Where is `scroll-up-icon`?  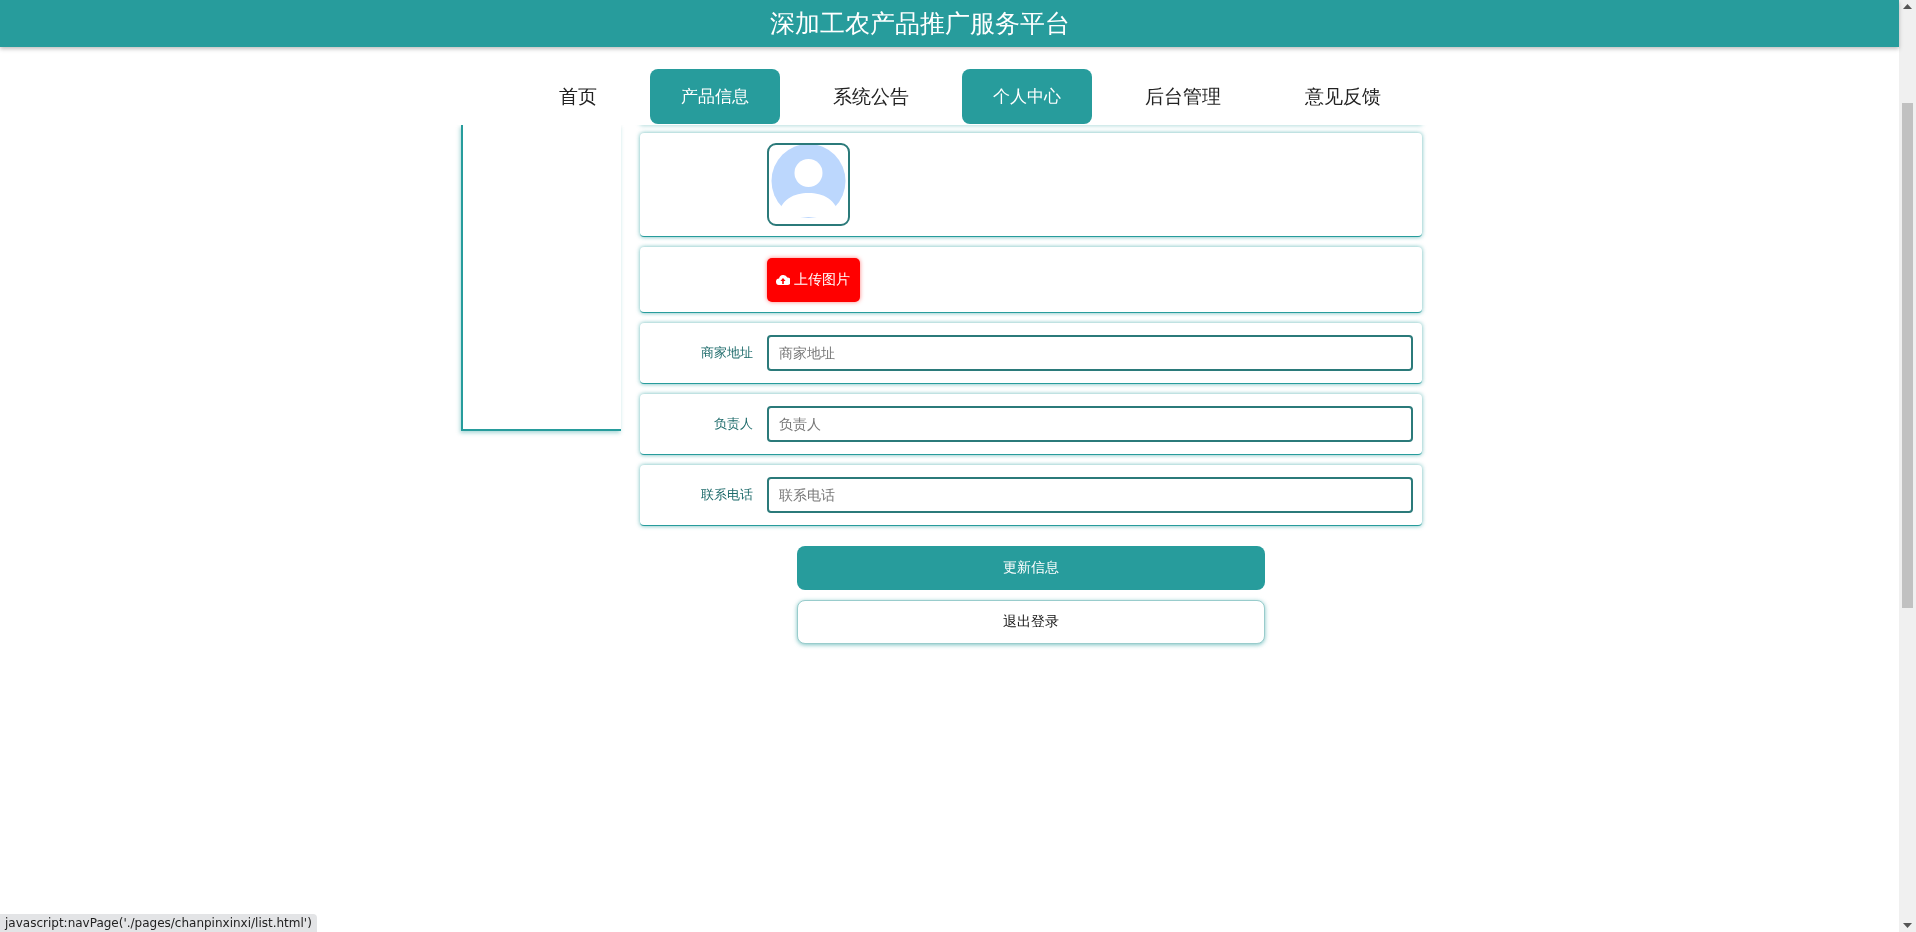 scroll-up-icon is located at coordinates (1907, 6).